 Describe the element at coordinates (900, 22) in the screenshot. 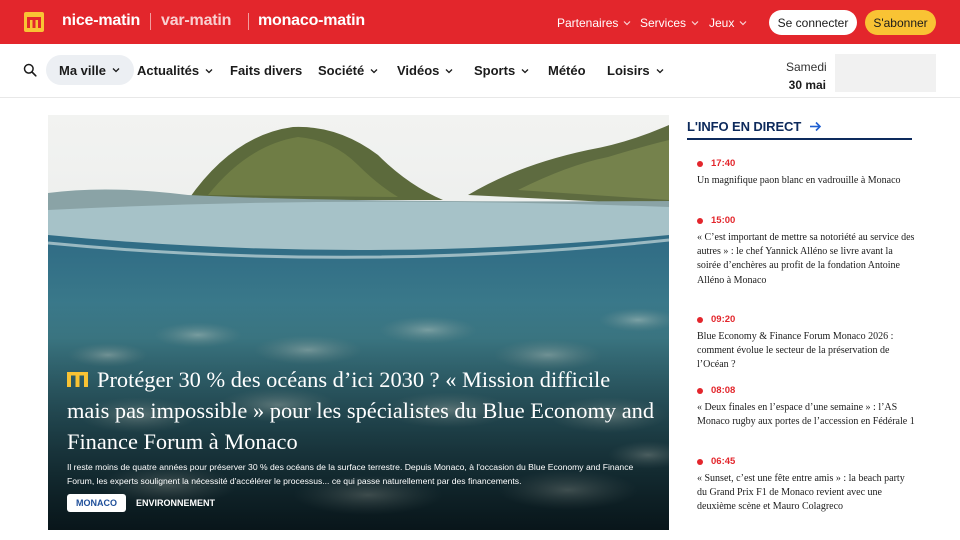

I see `subscribe-button: S'abonner` at that location.